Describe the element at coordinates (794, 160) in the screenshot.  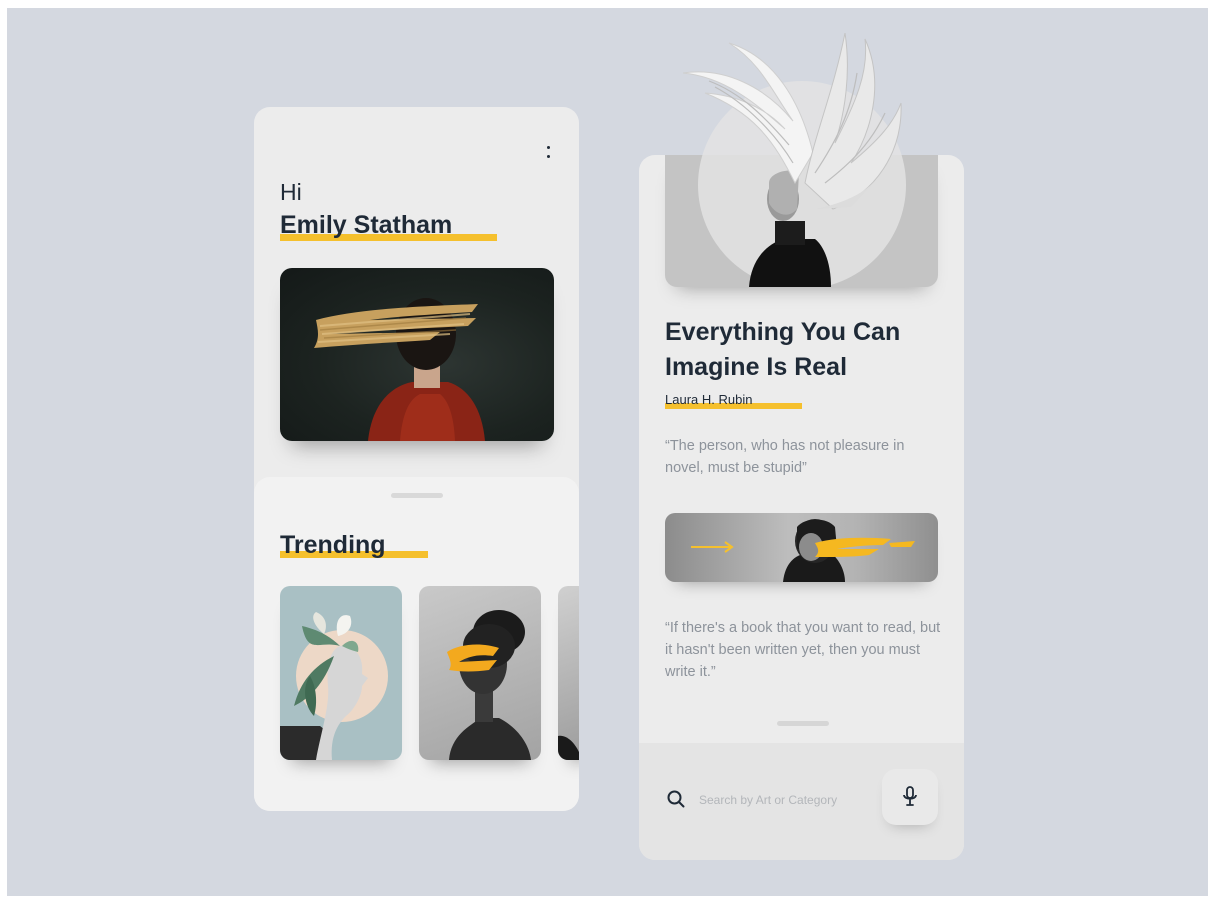
I see `cover-art-image` at that location.